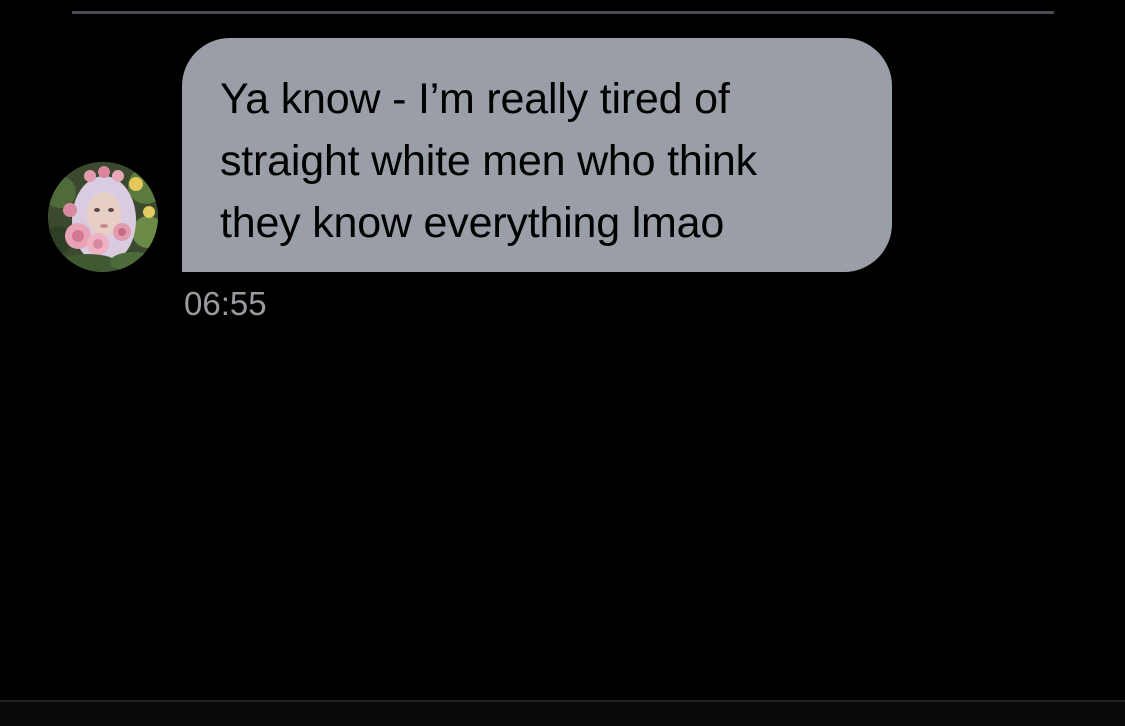  What do you see at coordinates (562, 713) in the screenshot?
I see `bottom-bar` at bounding box center [562, 713].